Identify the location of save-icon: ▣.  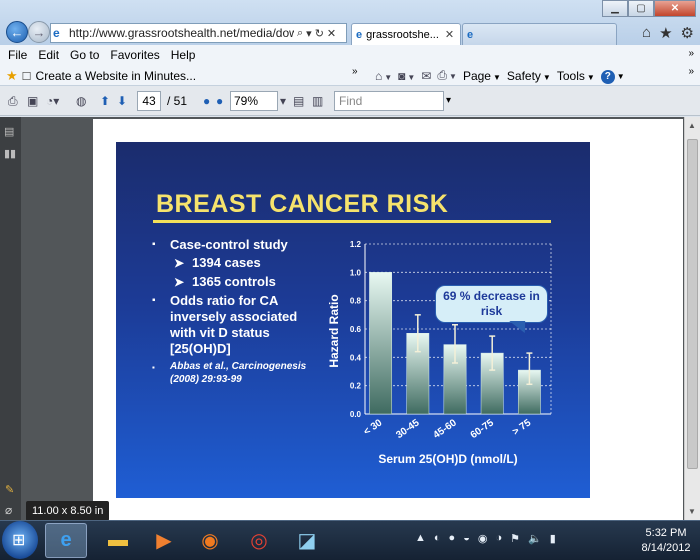
(32, 101).